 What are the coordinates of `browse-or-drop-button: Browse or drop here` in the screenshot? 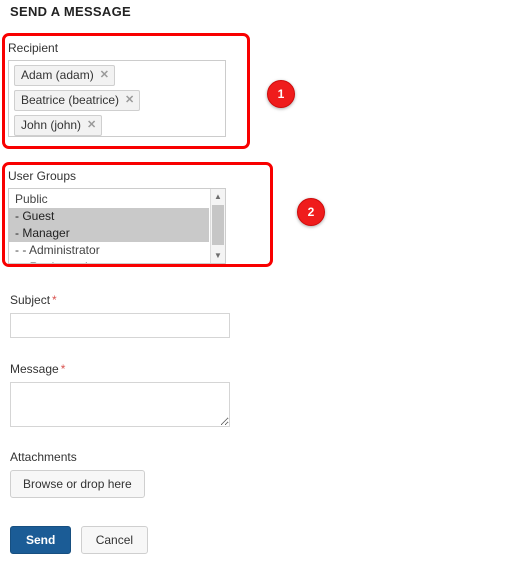 It's located at (77, 484).